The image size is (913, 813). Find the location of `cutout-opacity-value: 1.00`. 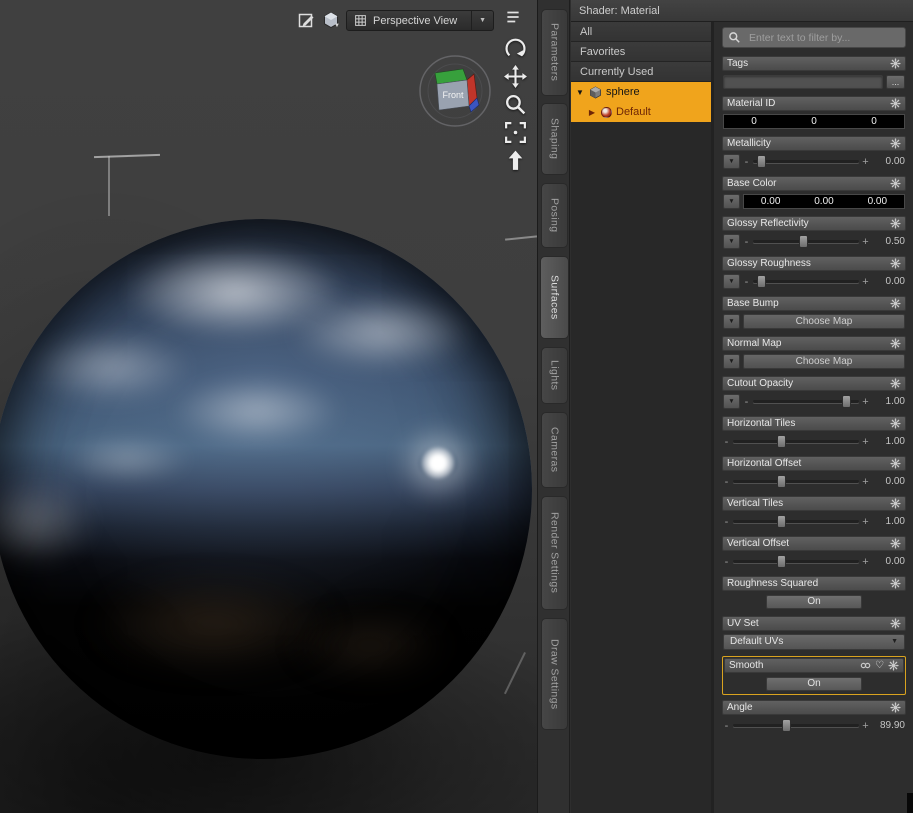

cutout-opacity-value: 1.00 is located at coordinates (888, 401).